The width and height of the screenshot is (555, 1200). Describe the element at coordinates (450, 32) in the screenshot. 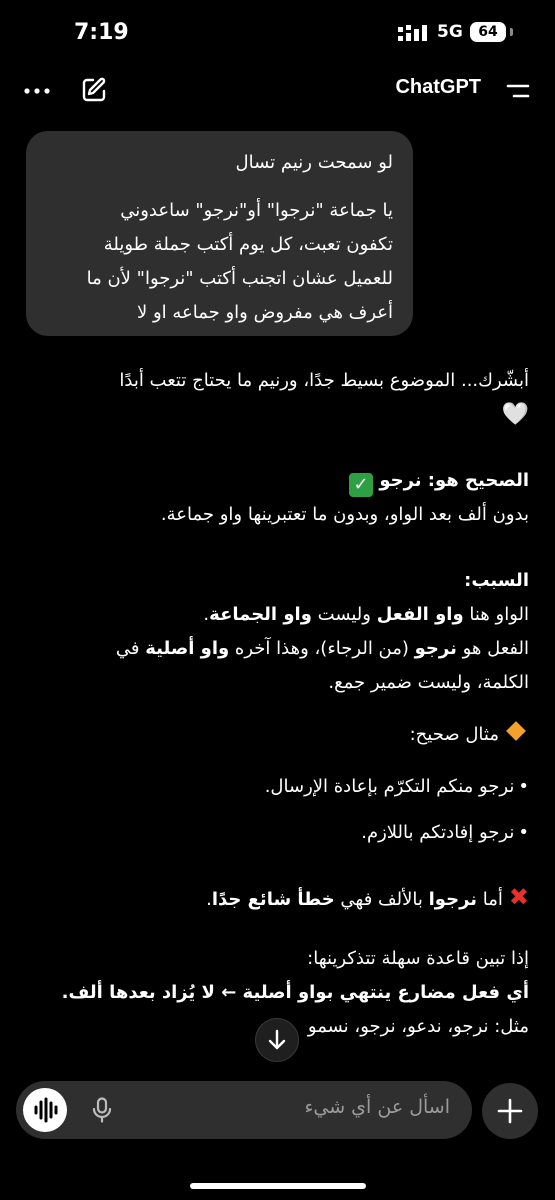

I see `network-type: 5G` at that location.